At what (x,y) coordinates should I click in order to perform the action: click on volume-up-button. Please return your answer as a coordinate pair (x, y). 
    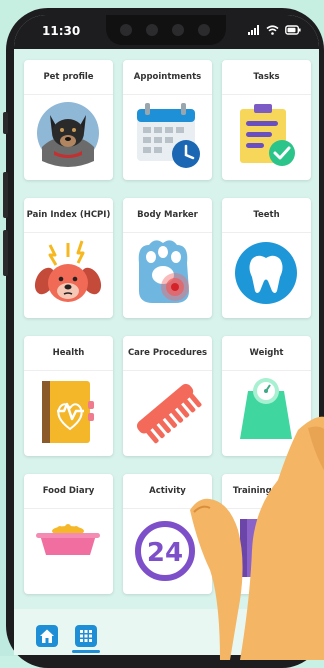
    Looking at the image, I should click on (5, 195).